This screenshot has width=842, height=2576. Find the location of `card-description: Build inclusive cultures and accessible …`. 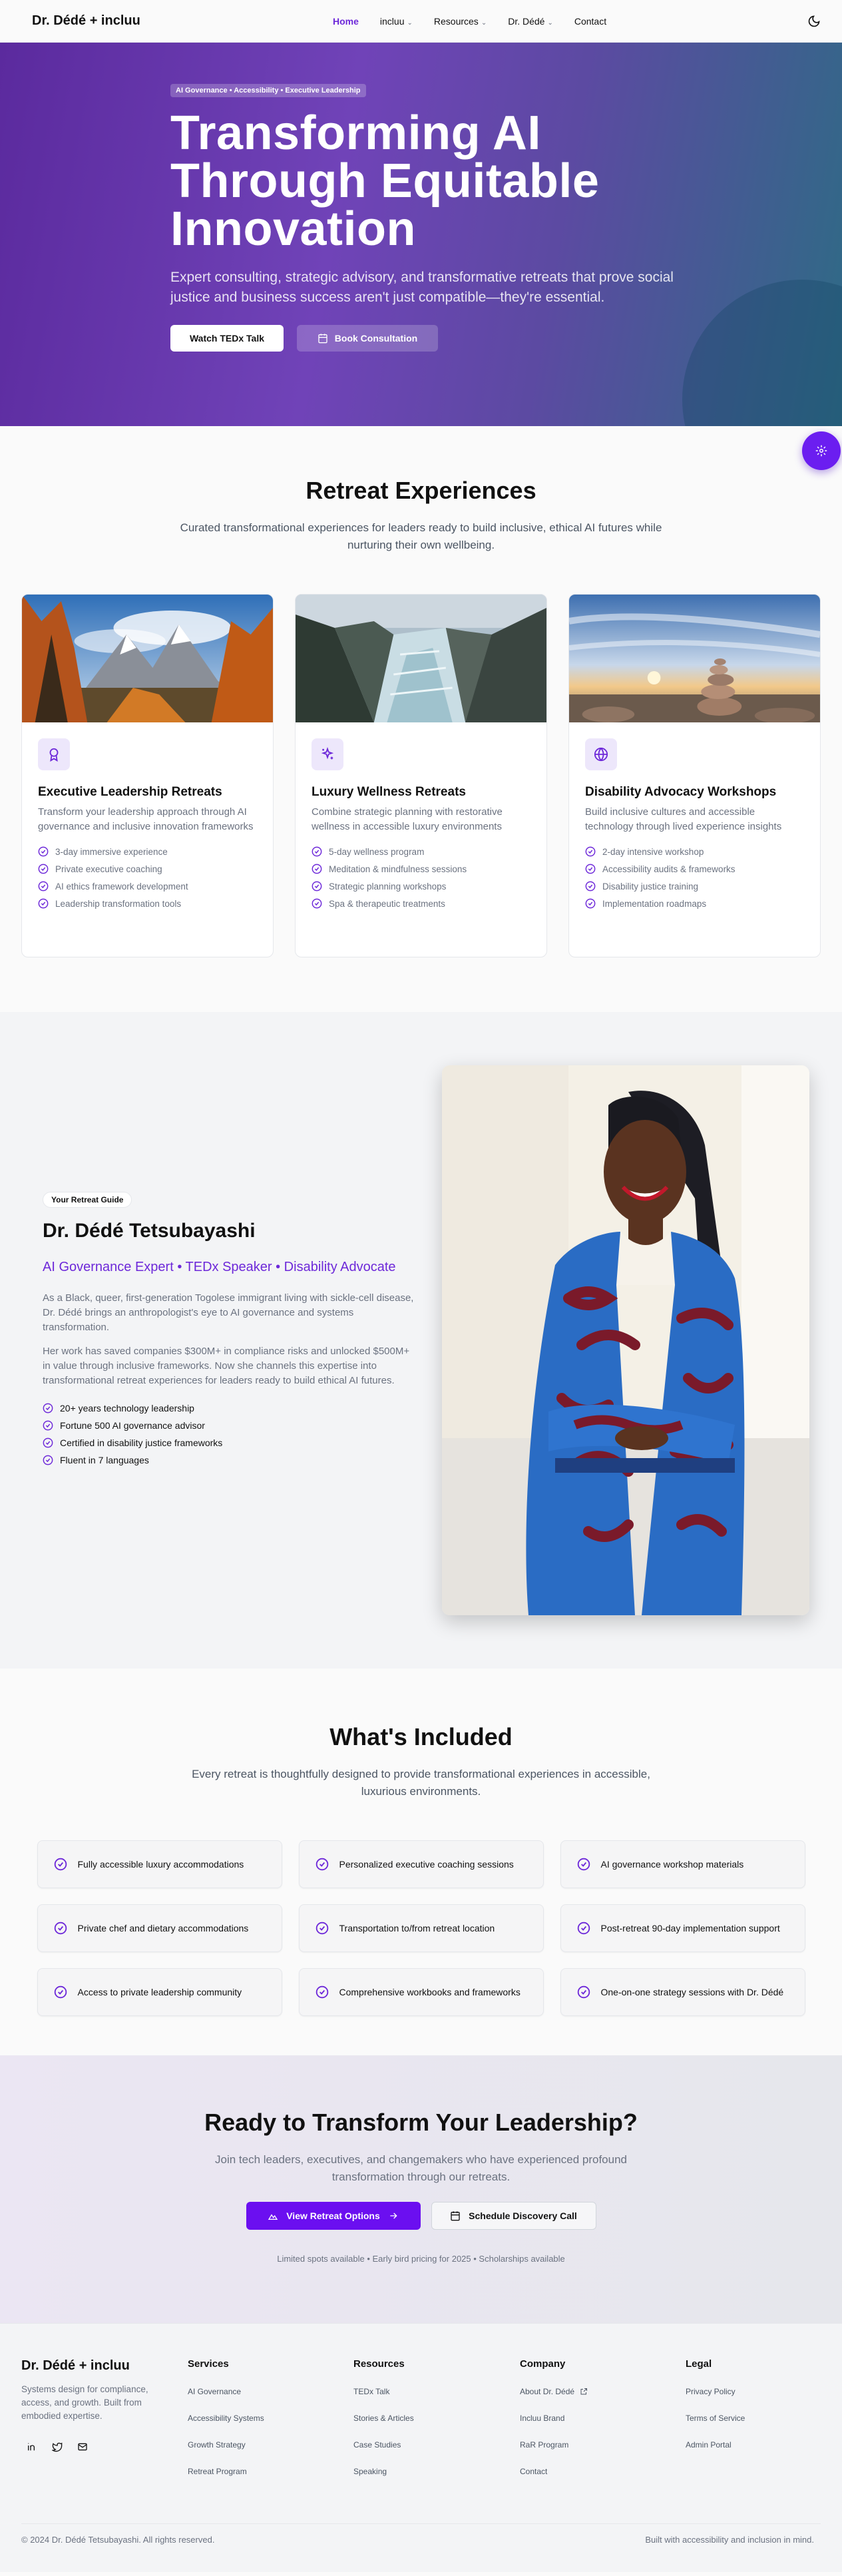

card-description: Build inclusive cultures and accessible … is located at coordinates (683, 819).